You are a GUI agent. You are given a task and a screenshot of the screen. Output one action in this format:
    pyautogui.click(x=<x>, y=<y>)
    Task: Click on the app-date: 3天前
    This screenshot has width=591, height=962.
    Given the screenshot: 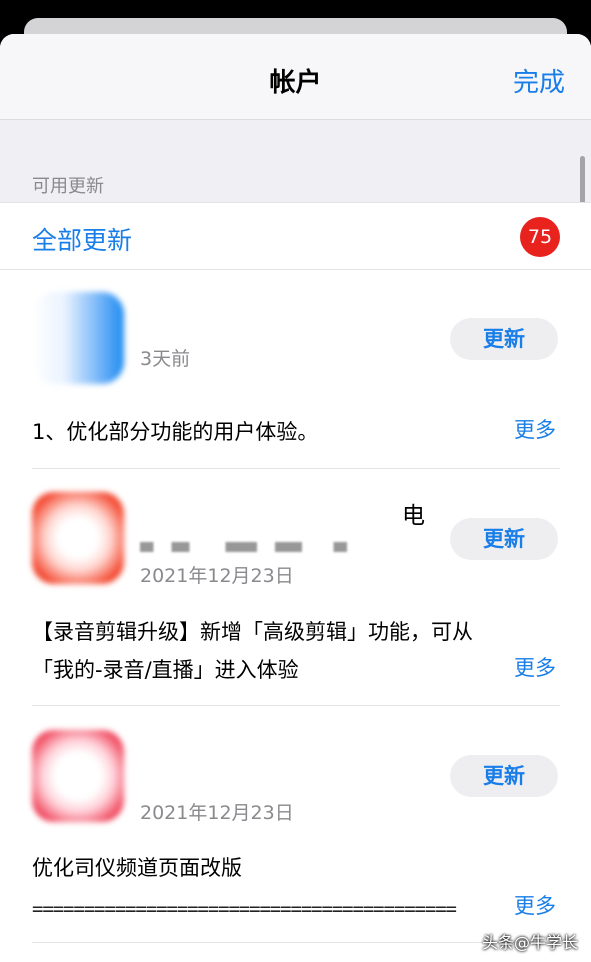 What is the action you would take?
    pyautogui.click(x=165, y=359)
    